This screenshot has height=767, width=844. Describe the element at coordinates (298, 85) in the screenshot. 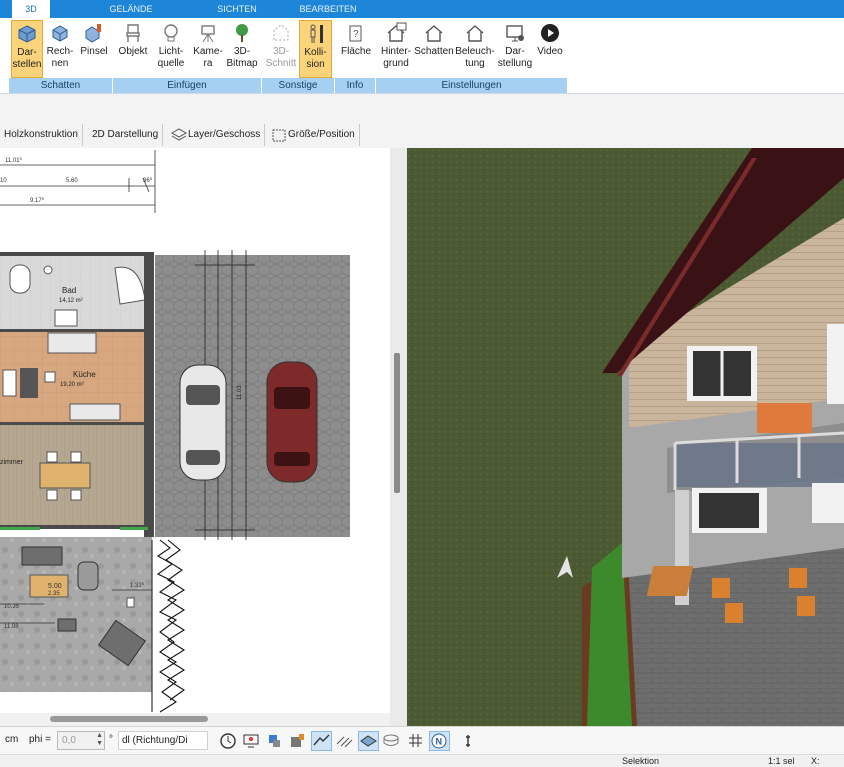

I see `group-sonstige: Sonstige` at that location.